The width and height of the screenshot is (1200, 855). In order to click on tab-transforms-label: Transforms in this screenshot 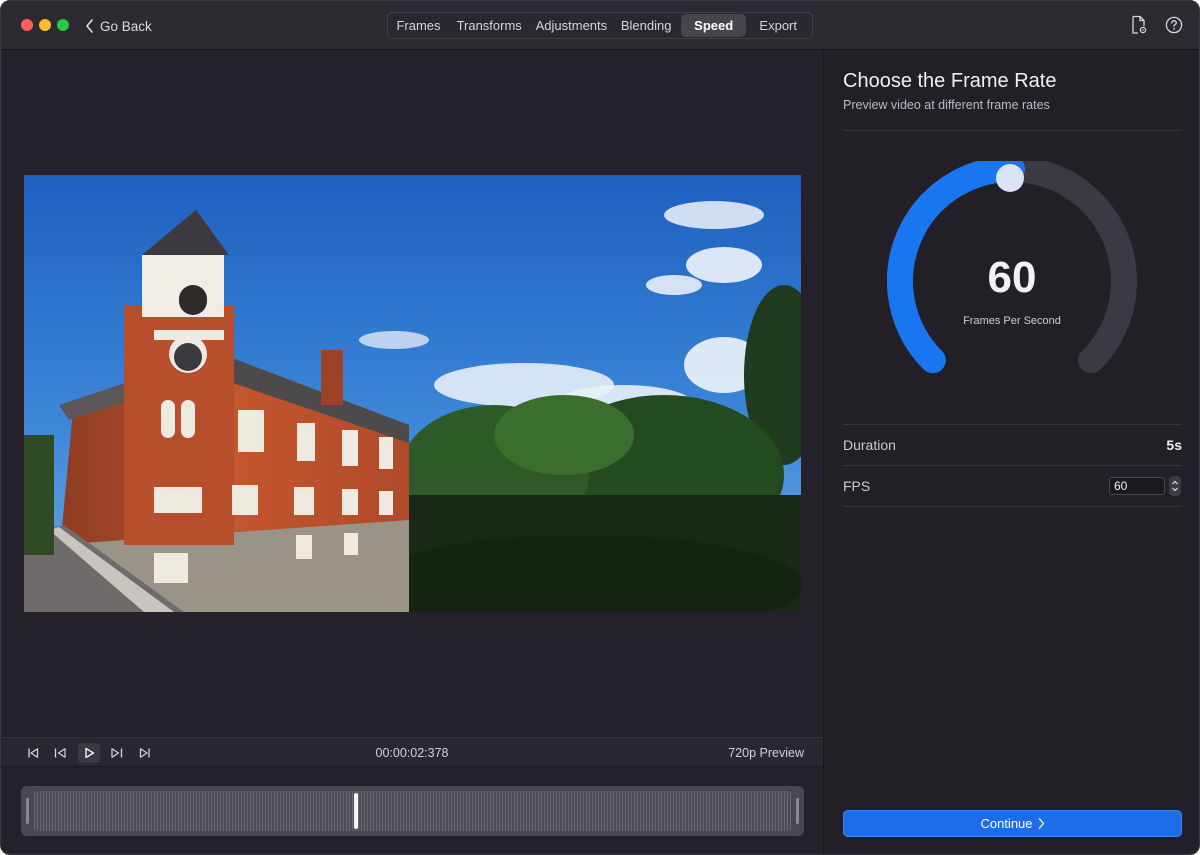, I will do `click(489, 25)`.